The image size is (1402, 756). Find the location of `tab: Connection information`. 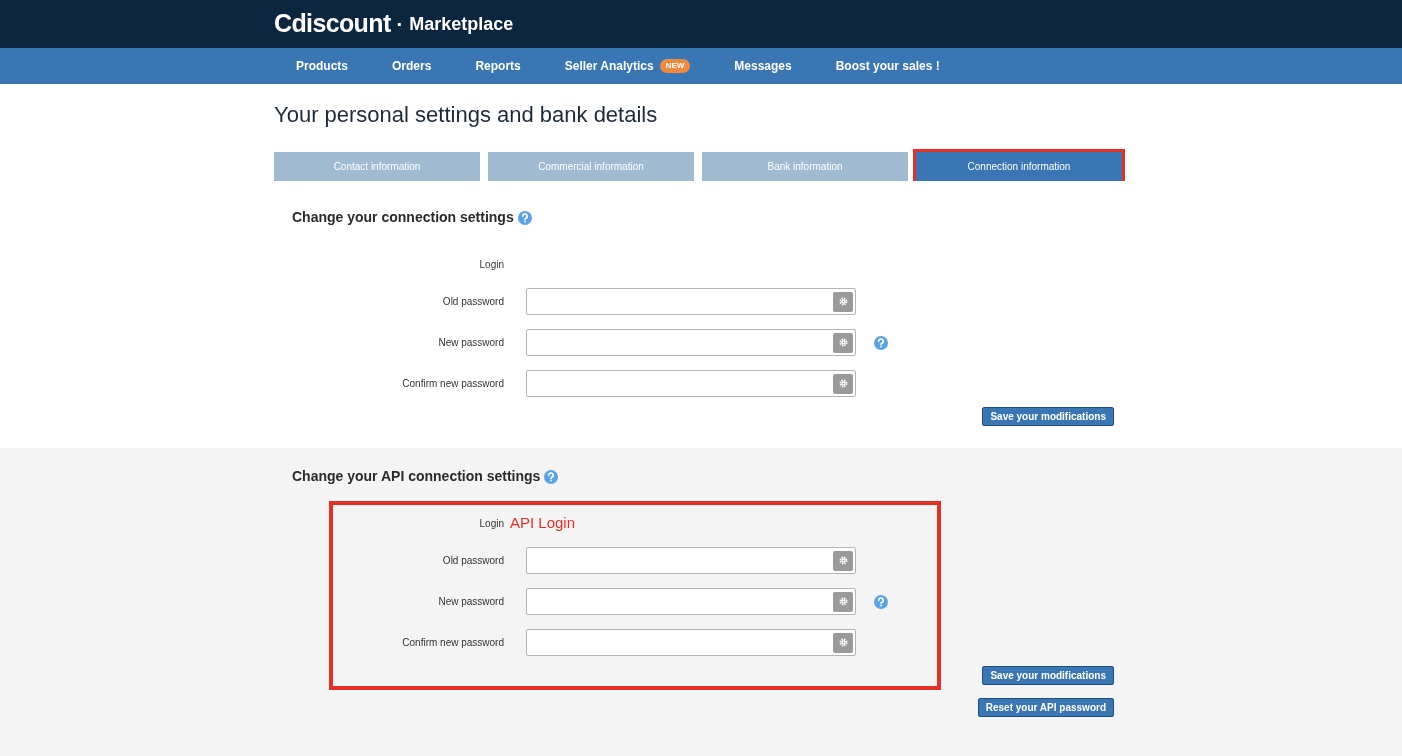

tab: Connection information is located at coordinates (1019, 166).